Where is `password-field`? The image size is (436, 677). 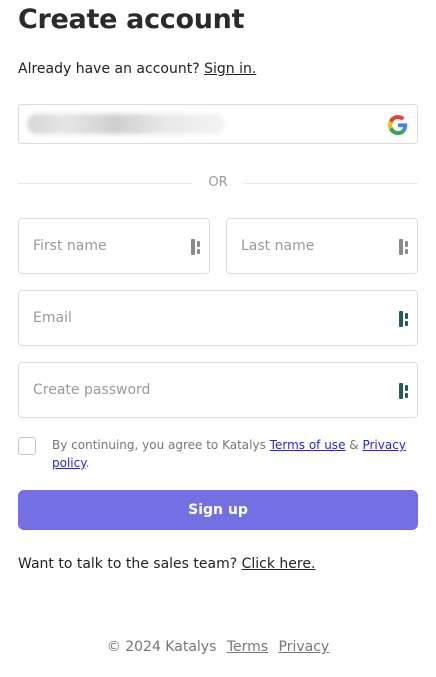
password-field is located at coordinates (218, 390).